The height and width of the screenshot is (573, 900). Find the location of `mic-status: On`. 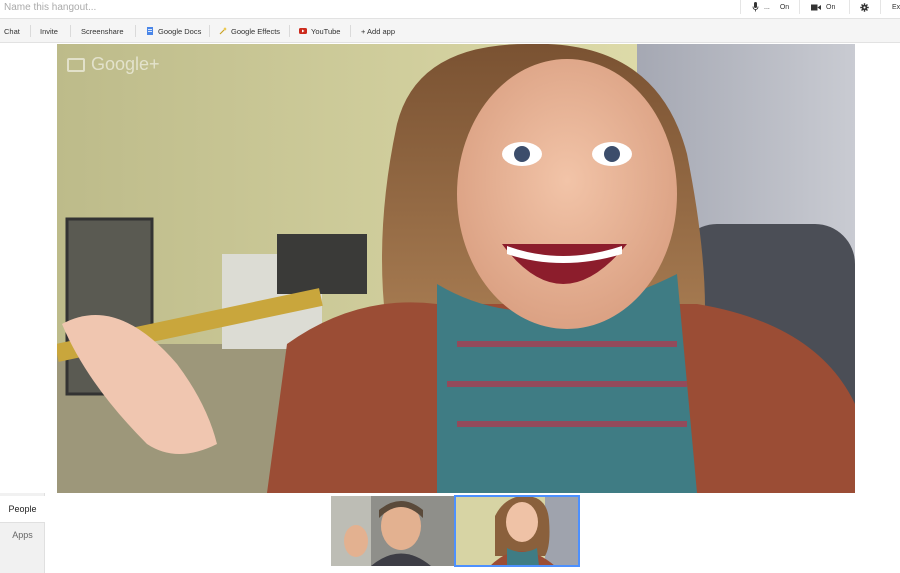

mic-status: On is located at coordinates (784, 7).